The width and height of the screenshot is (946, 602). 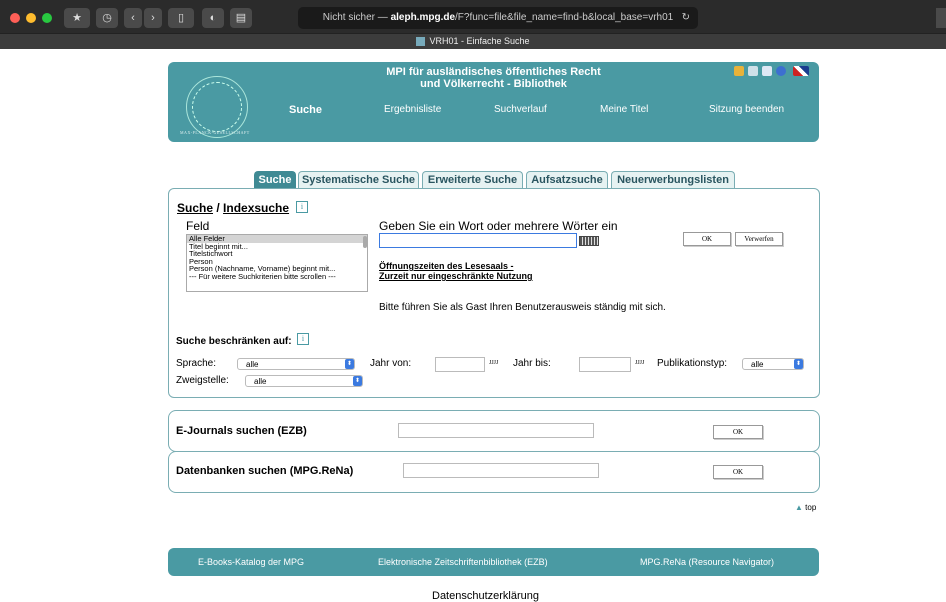 What do you see at coordinates (198, 226) in the screenshot?
I see `feld-label: Feld` at bounding box center [198, 226].